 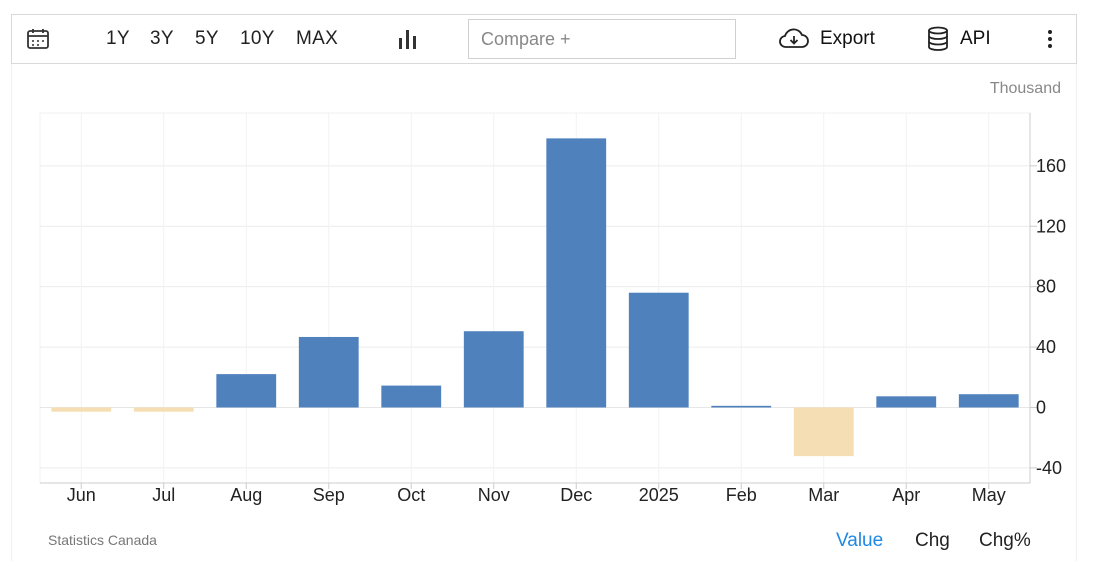 I want to click on y-tick-label: 0, so click(x=1041, y=407).